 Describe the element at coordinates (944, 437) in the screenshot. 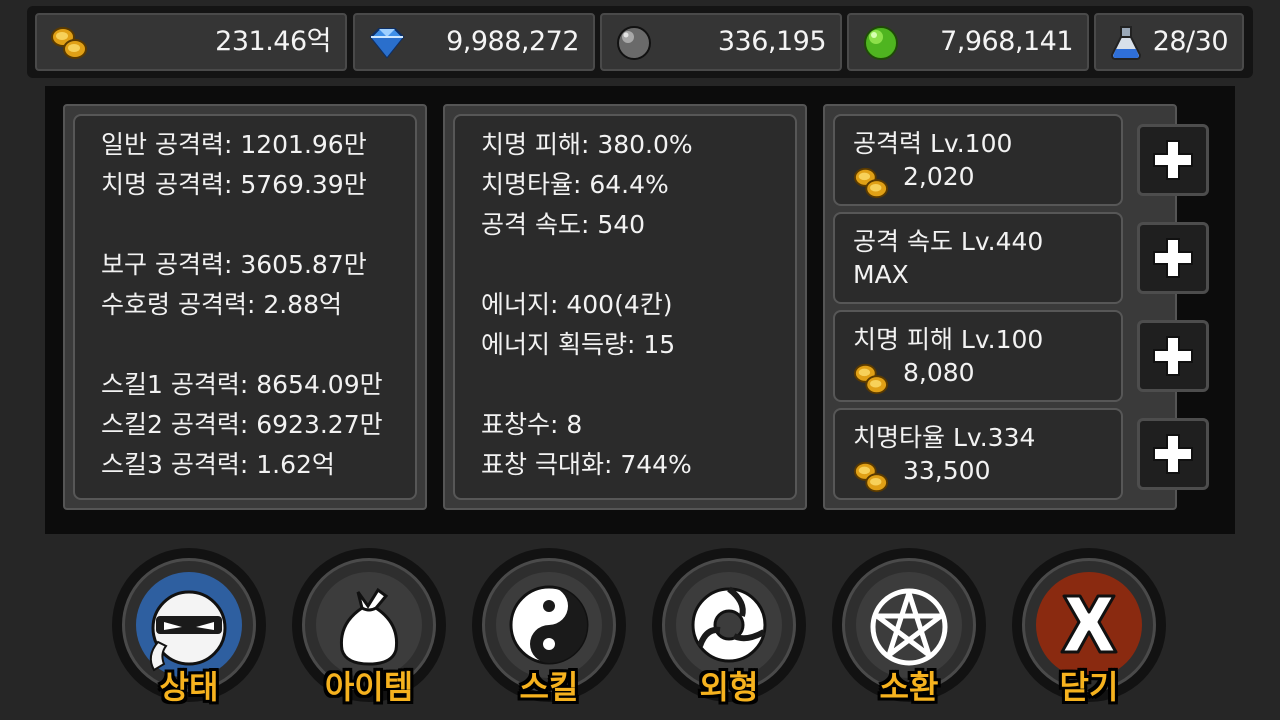

I see `upgrade-critical-rate-label: 치명타율 Lv.334` at that location.